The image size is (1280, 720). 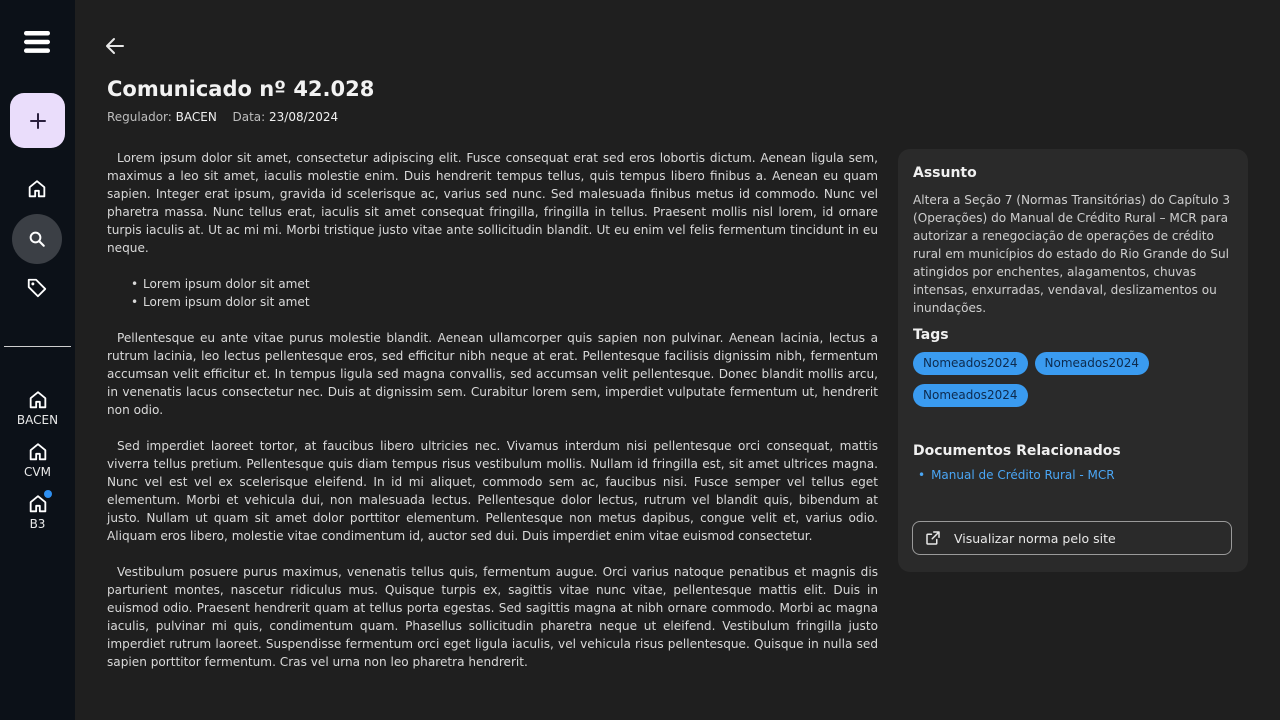 What do you see at coordinates (249, 117) in the screenshot?
I see `date-meta-label: Data:` at bounding box center [249, 117].